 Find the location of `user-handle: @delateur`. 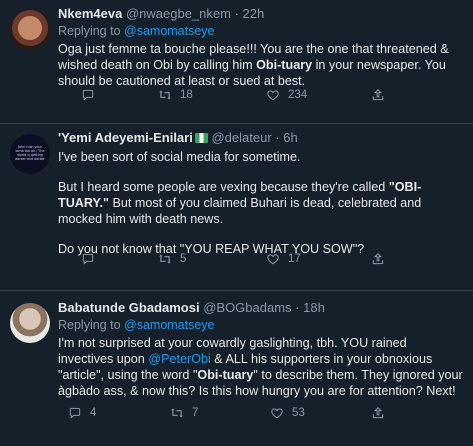

user-handle: @delateur is located at coordinates (241, 137).